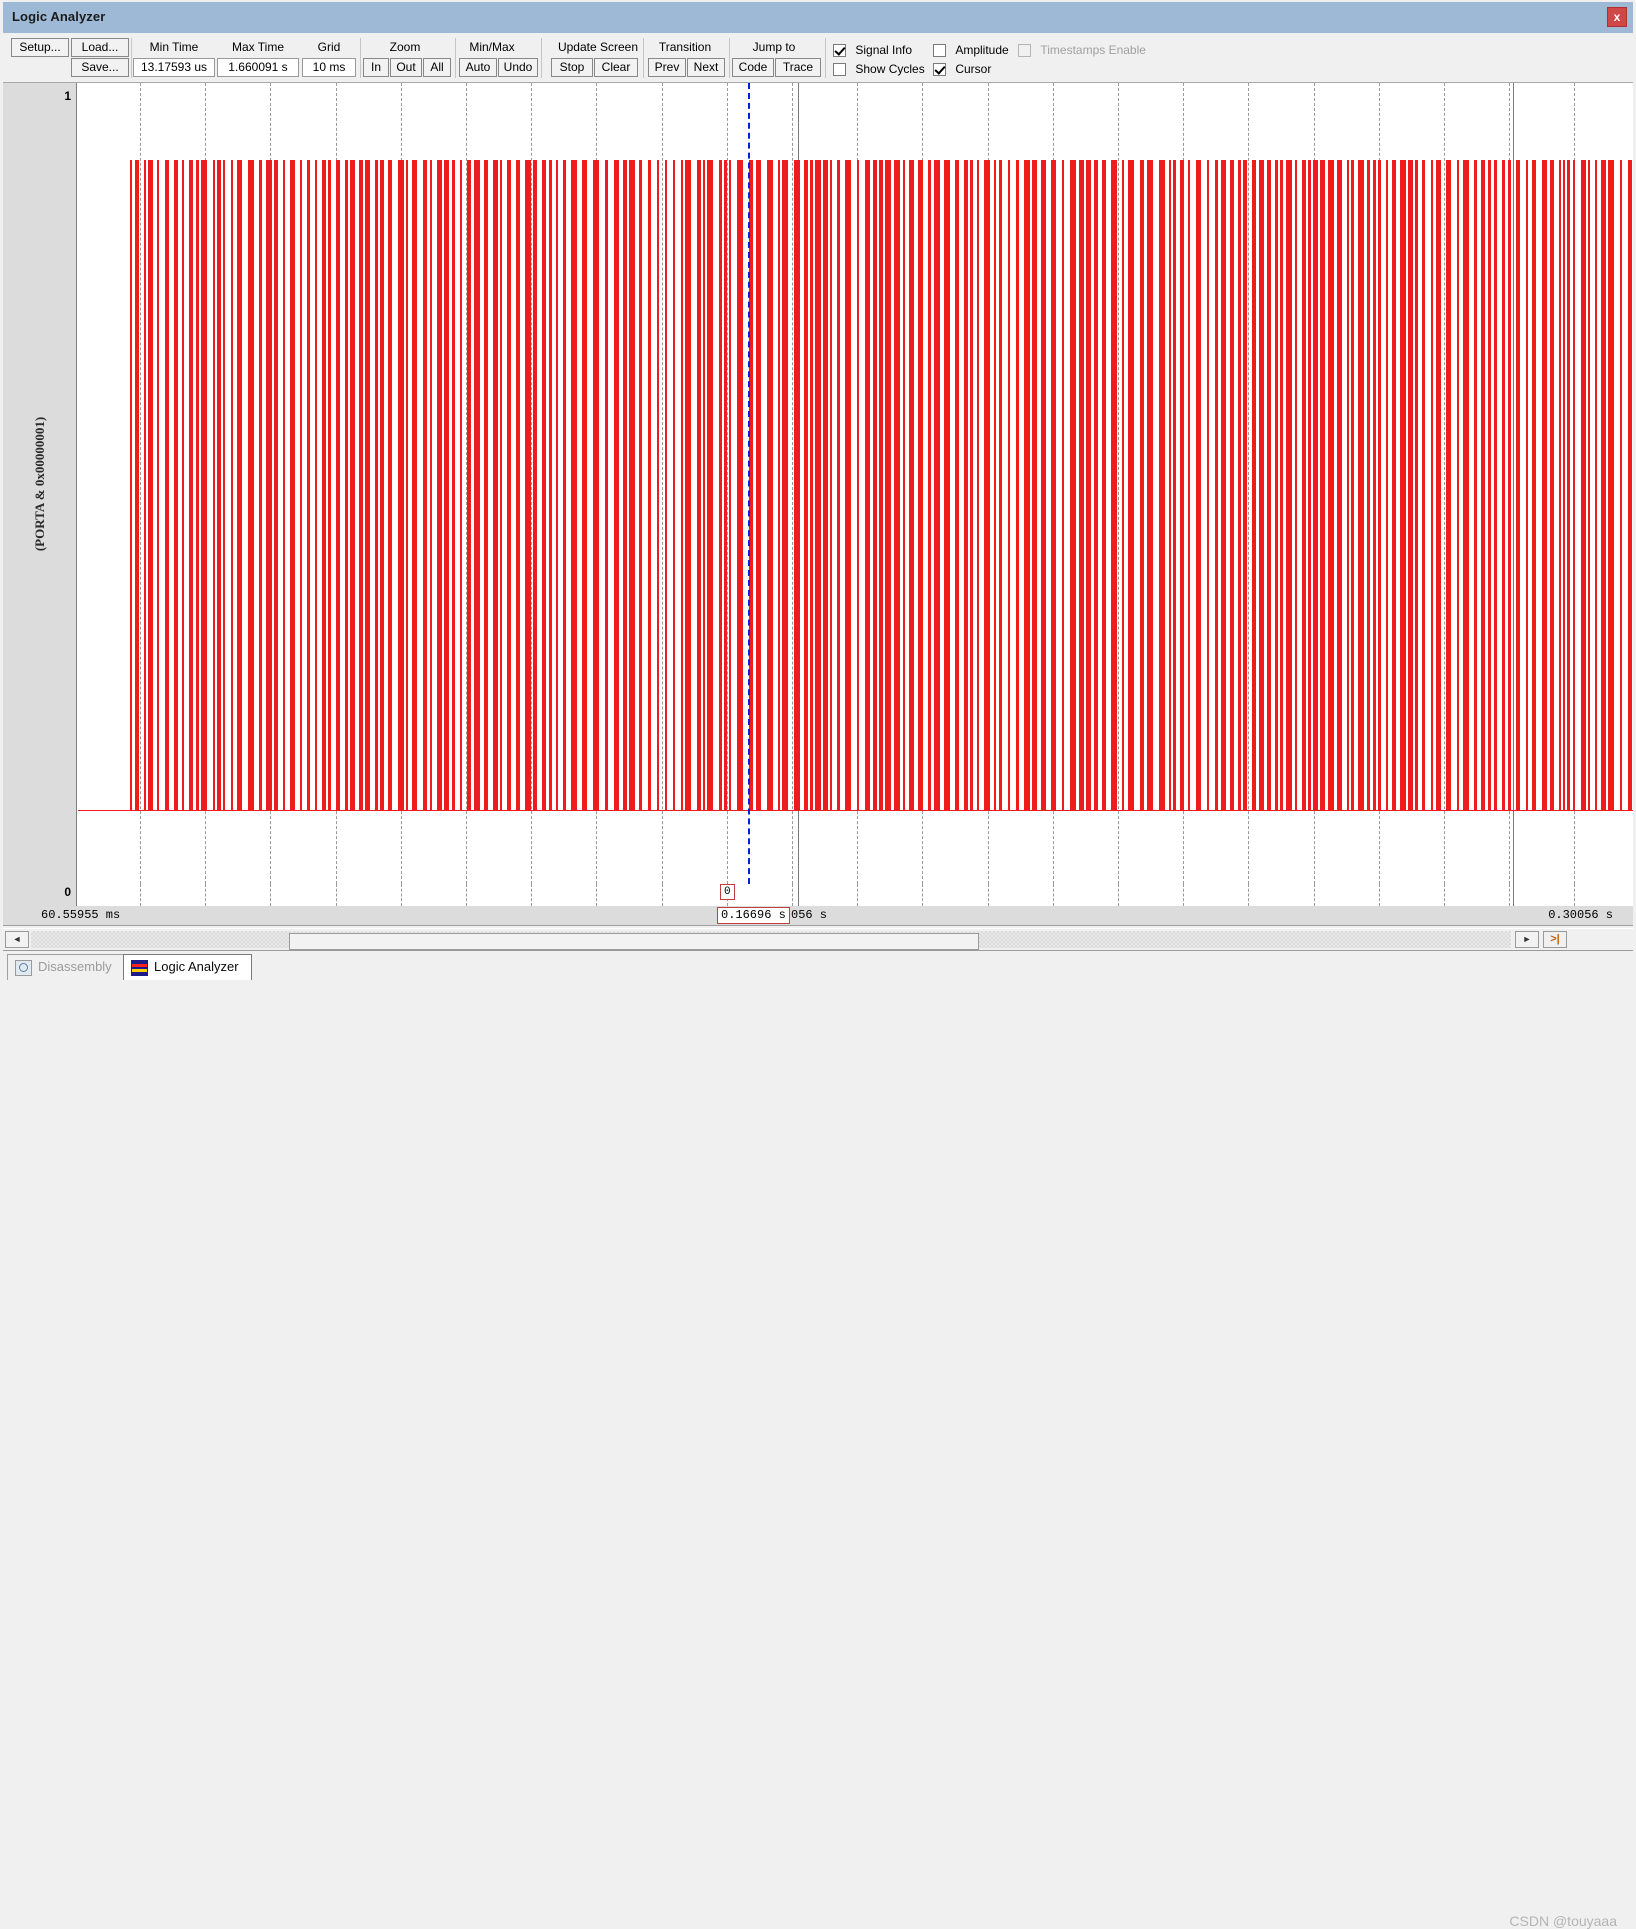 The image size is (1636, 1929). I want to click on show-cycles-checkbox: Show Cycles, so click(879, 70).